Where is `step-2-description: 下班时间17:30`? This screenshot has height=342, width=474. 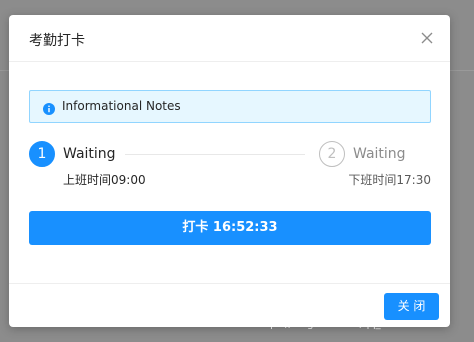
step-2-description: 下班时间17:30 is located at coordinates (389, 180).